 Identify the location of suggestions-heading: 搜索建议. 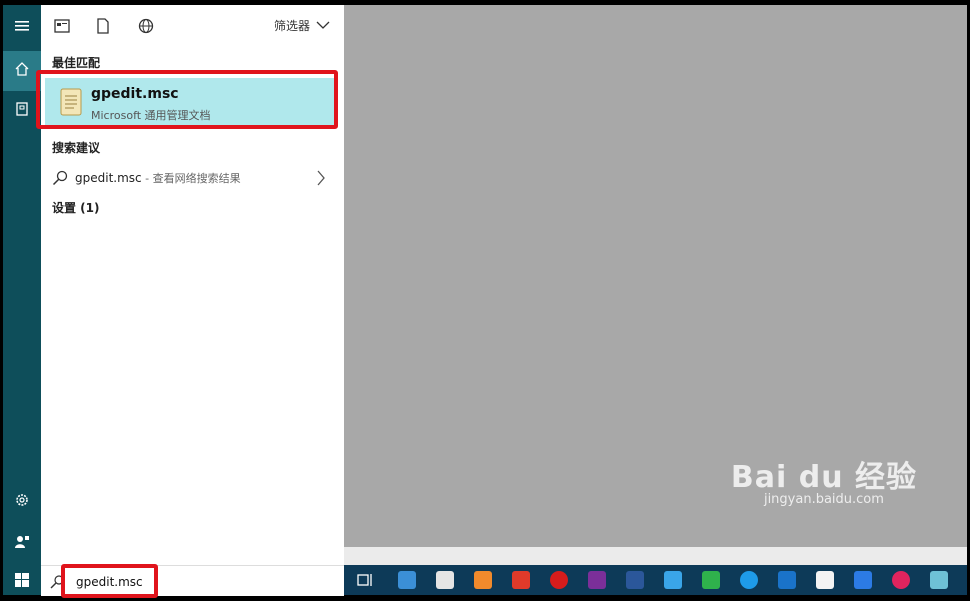
(76, 148).